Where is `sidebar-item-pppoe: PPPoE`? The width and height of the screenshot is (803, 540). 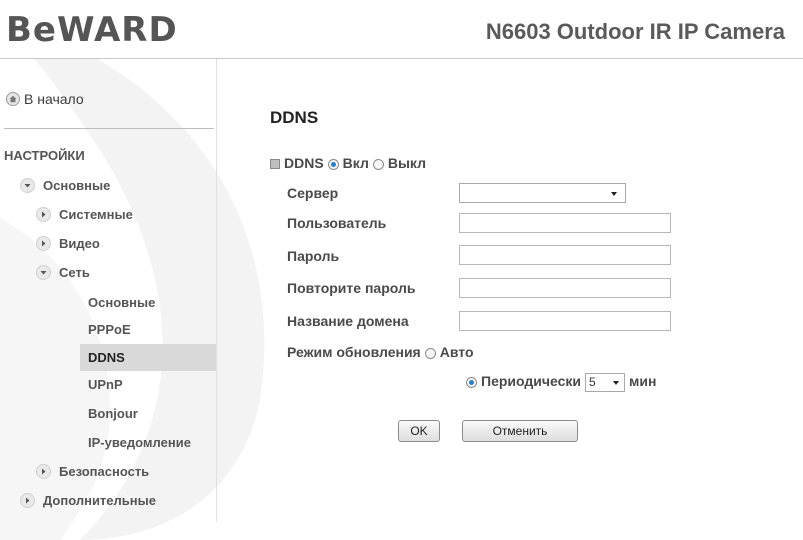
sidebar-item-pppoe: PPPoE is located at coordinates (109, 329).